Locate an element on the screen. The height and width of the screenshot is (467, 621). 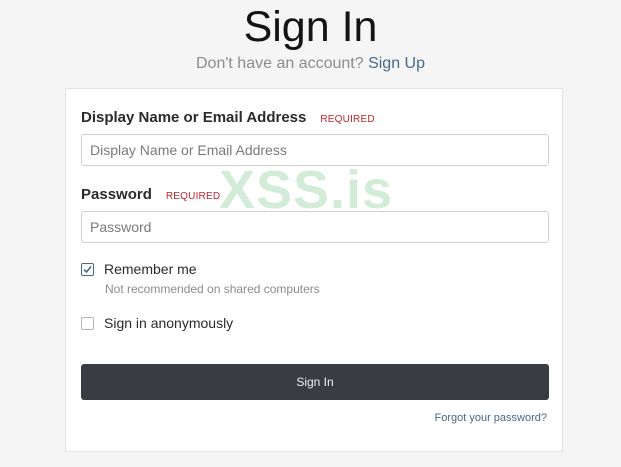
password-label: Password is located at coordinates (116, 194).